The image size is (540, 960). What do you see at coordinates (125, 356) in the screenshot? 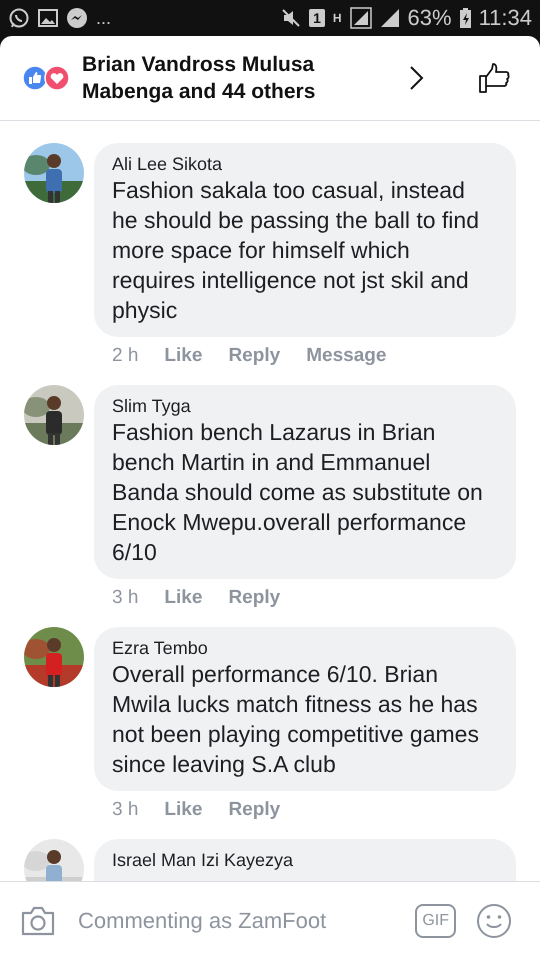
I see `comment-time: 2 h` at bounding box center [125, 356].